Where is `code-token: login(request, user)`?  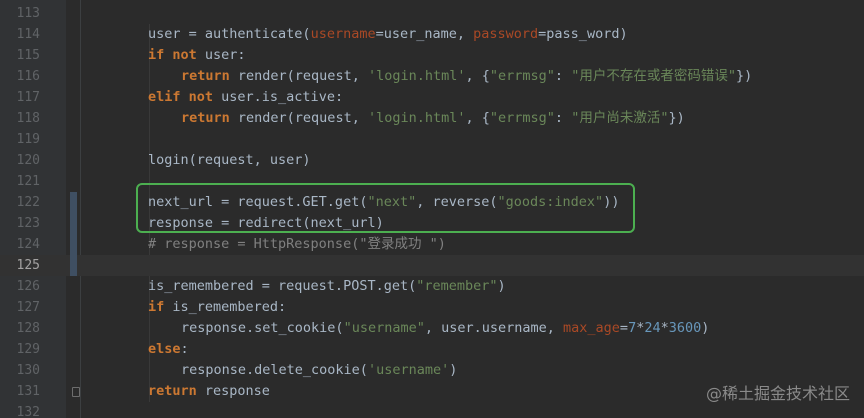 code-token: login(request, user) is located at coordinates (229, 160).